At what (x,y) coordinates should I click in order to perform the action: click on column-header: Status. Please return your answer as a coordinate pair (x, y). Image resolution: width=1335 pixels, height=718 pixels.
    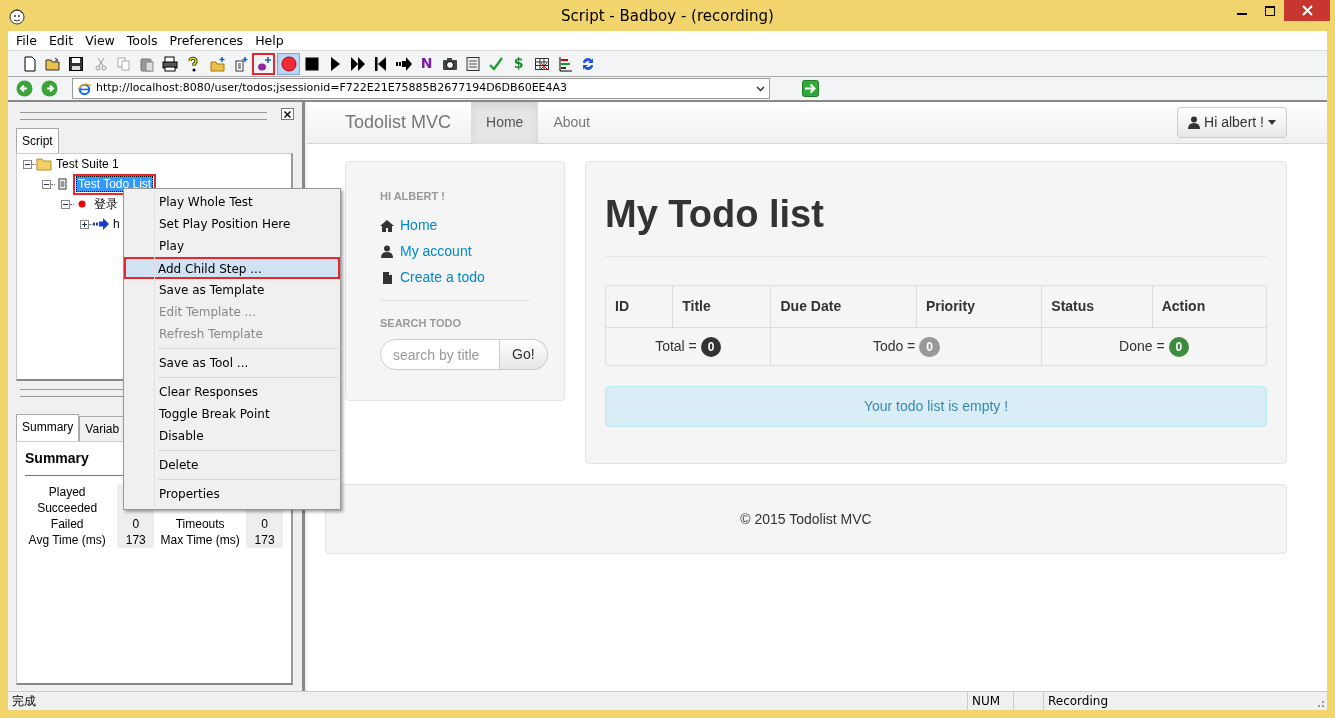
    Looking at the image, I should click on (1096, 306).